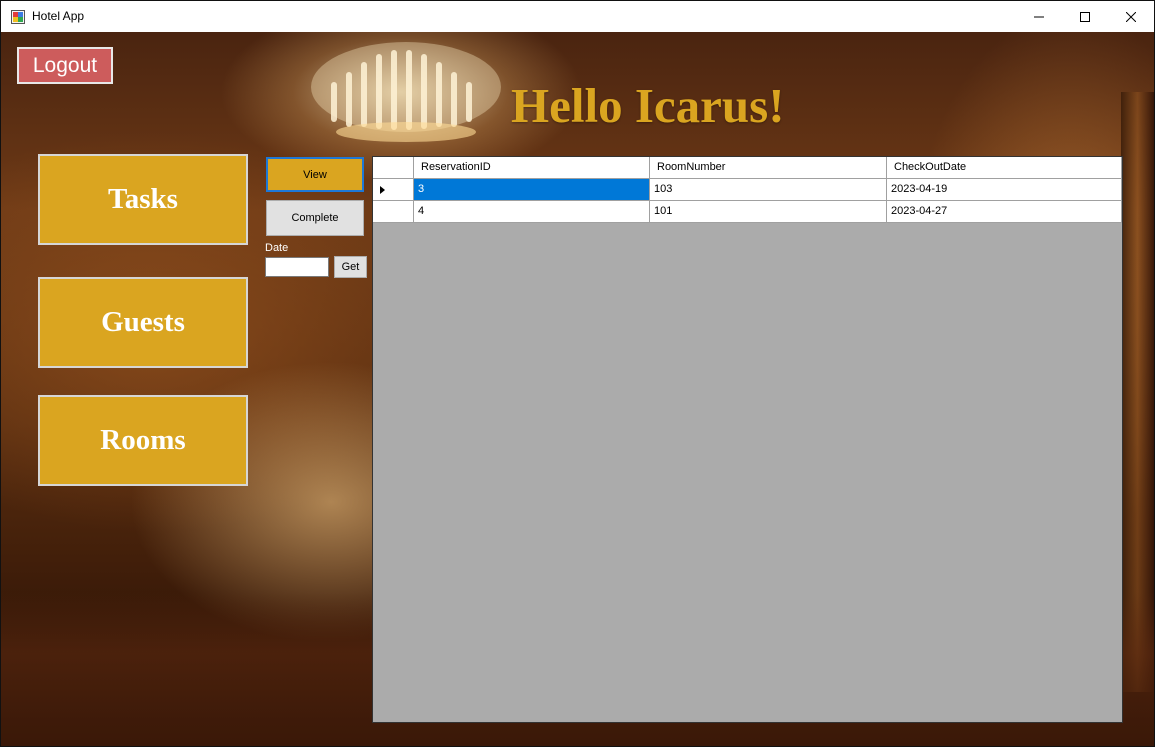  Describe the element at coordinates (143, 440) in the screenshot. I see `rooms-button: Rooms` at that location.